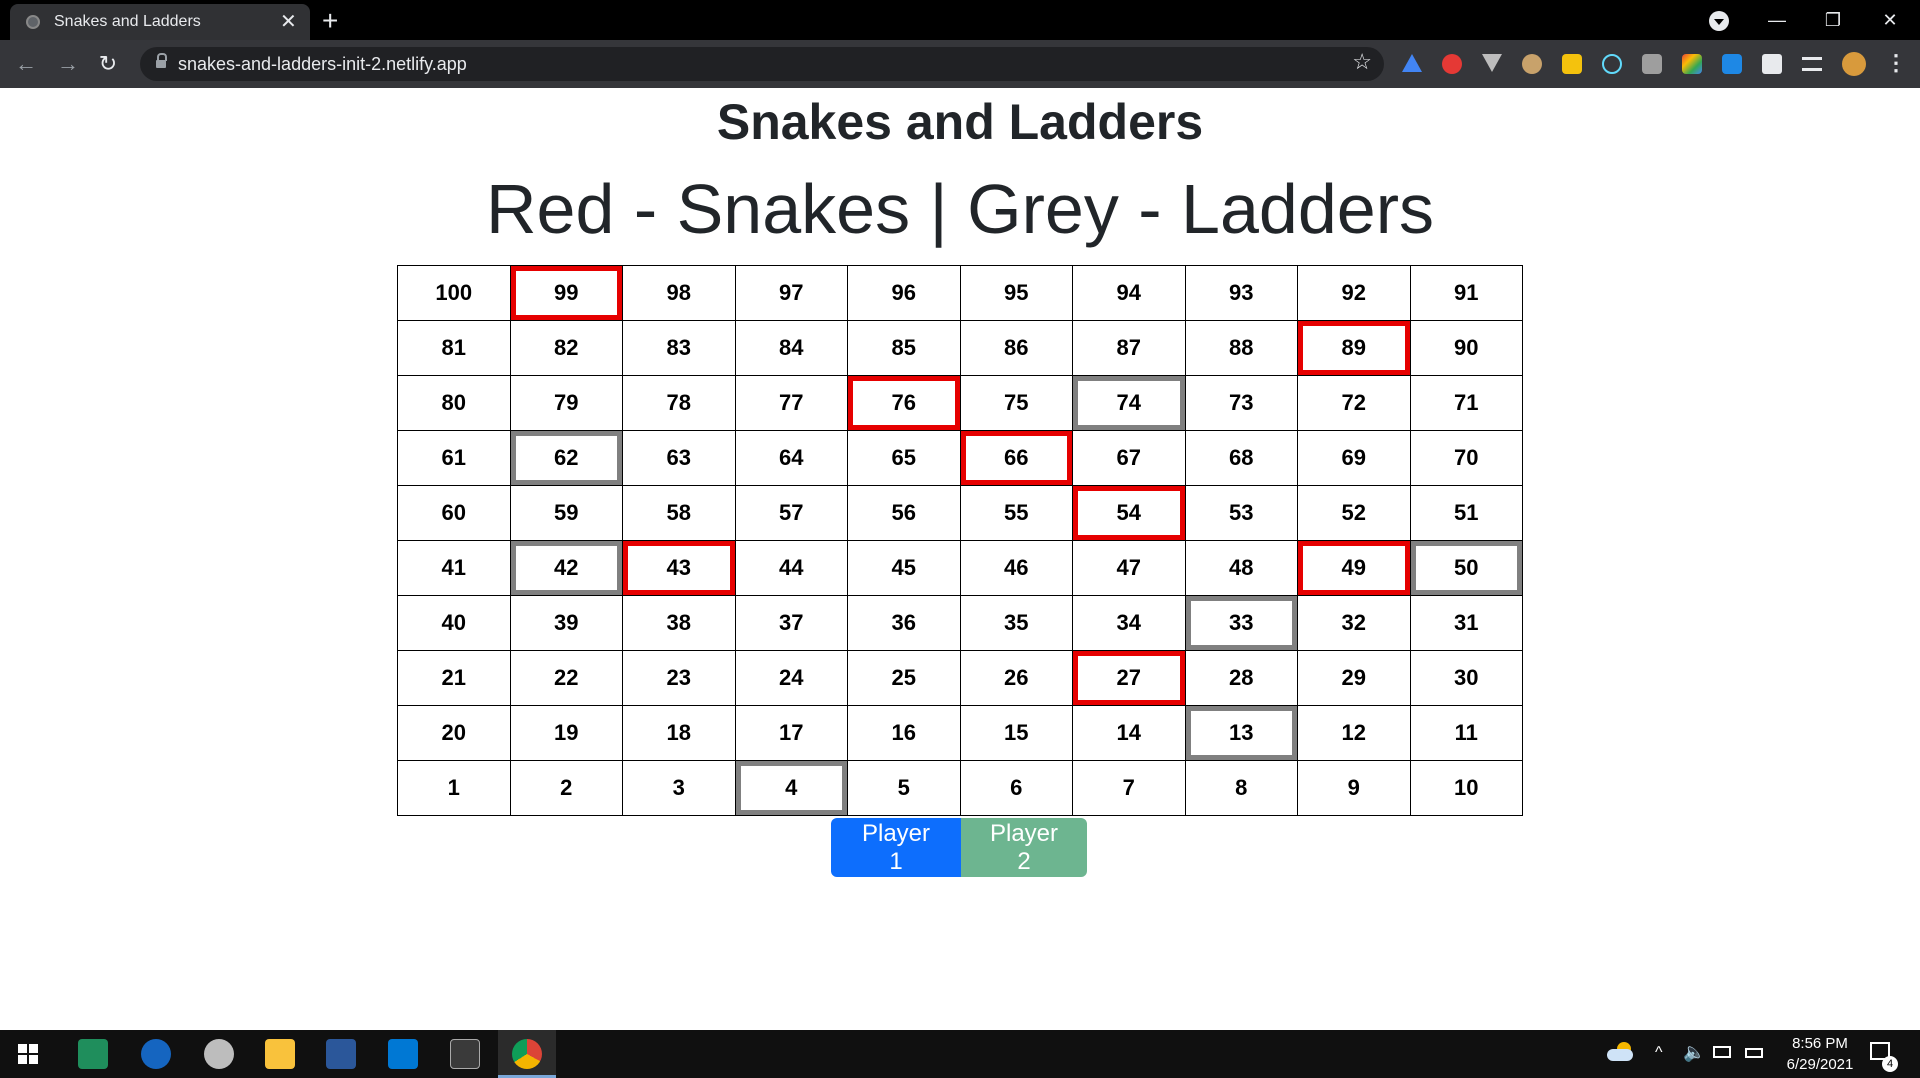  What do you see at coordinates (904, 458) in the screenshot?
I see `board-cell-65: 65` at bounding box center [904, 458].